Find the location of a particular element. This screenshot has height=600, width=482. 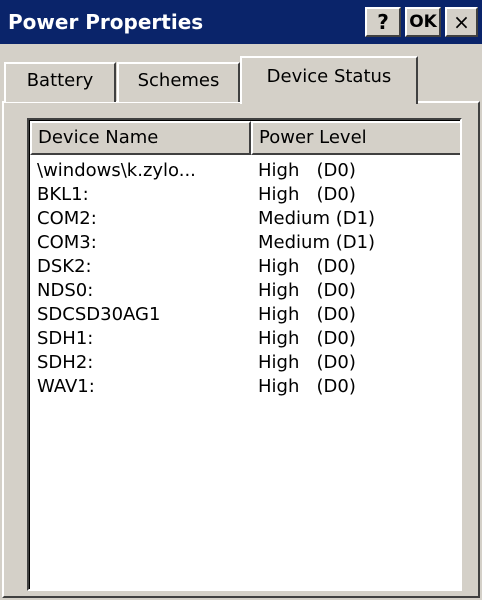

list-item: DSK2: High (D0) is located at coordinates (245, 267).